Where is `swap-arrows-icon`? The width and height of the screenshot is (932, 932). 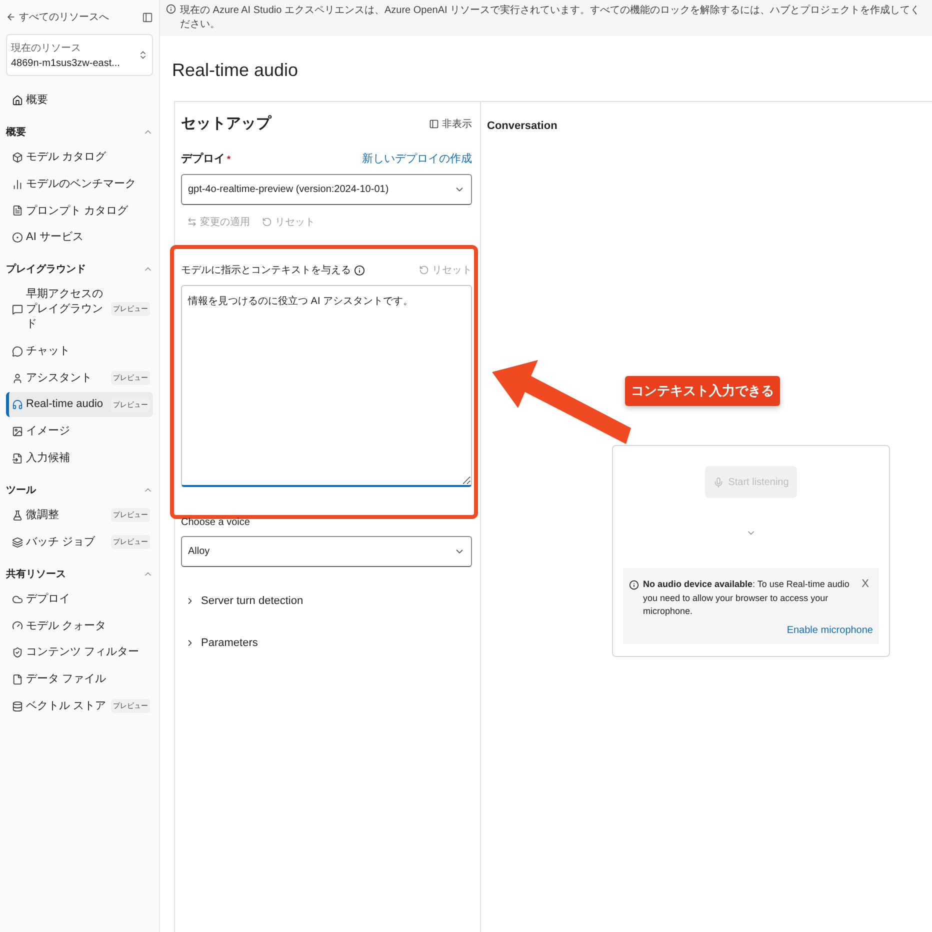
swap-arrows-icon is located at coordinates (192, 222).